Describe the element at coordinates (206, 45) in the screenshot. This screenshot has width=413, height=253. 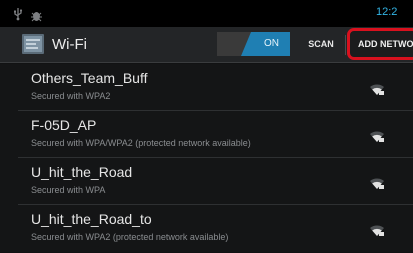
I see `action-bar: Wi-Fi ON SCAN ADD NETWORK` at that location.